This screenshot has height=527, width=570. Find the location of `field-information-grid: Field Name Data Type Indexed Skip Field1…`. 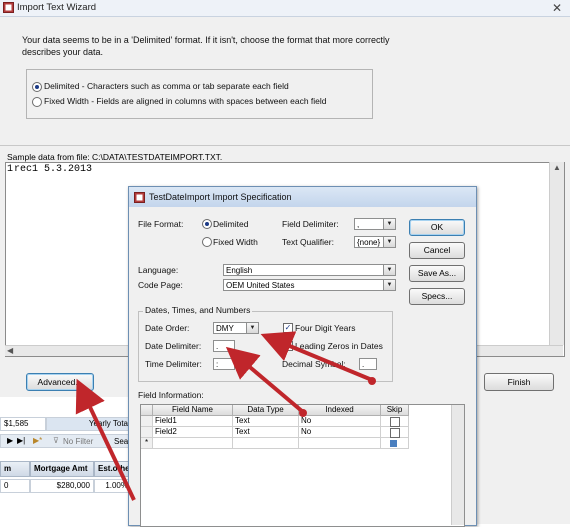

field-information-grid: Field Name Data Type Indexed Skip Field1… is located at coordinates (302, 465).